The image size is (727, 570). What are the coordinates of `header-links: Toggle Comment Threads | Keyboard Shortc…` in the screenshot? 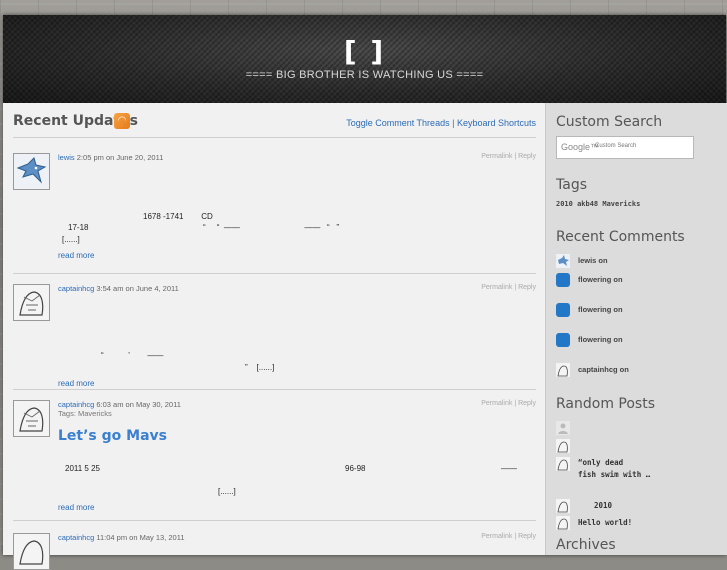 It's located at (441, 123).